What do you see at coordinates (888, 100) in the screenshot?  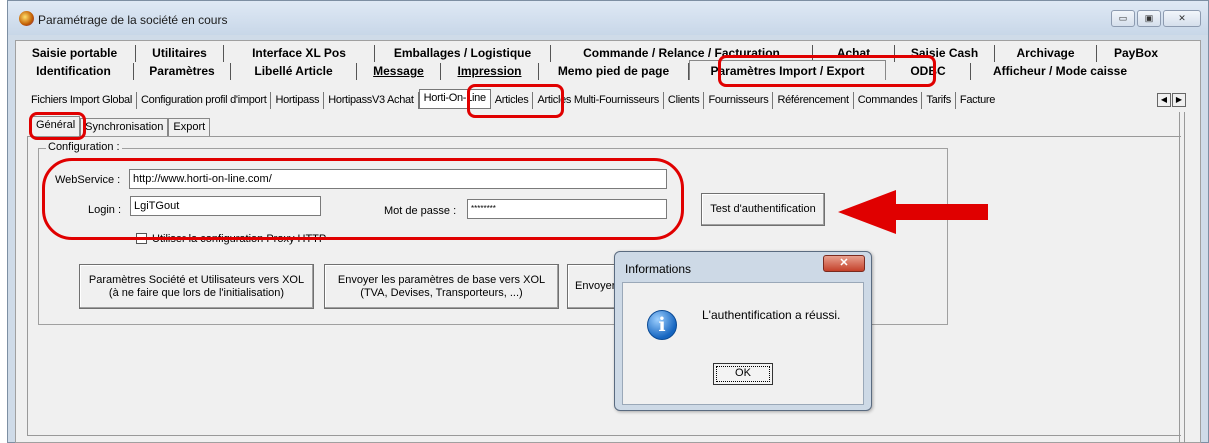 I see `subtab-commandes: Commandes` at bounding box center [888, 100].